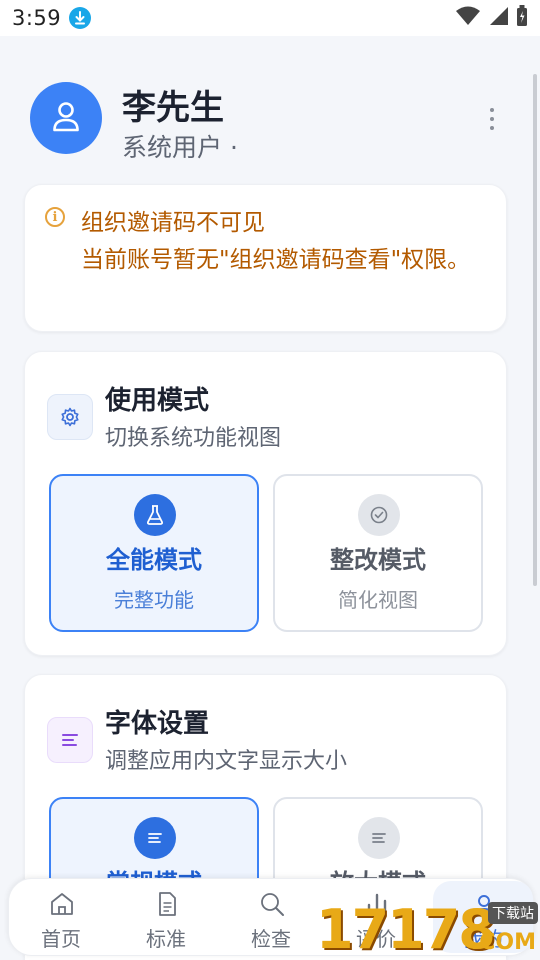 The image size is (540, 960). What do you see at coordinates (166, 918) in the screenshot?
I see `nav-item-standard: 标准` at bounding box center [166, 918].